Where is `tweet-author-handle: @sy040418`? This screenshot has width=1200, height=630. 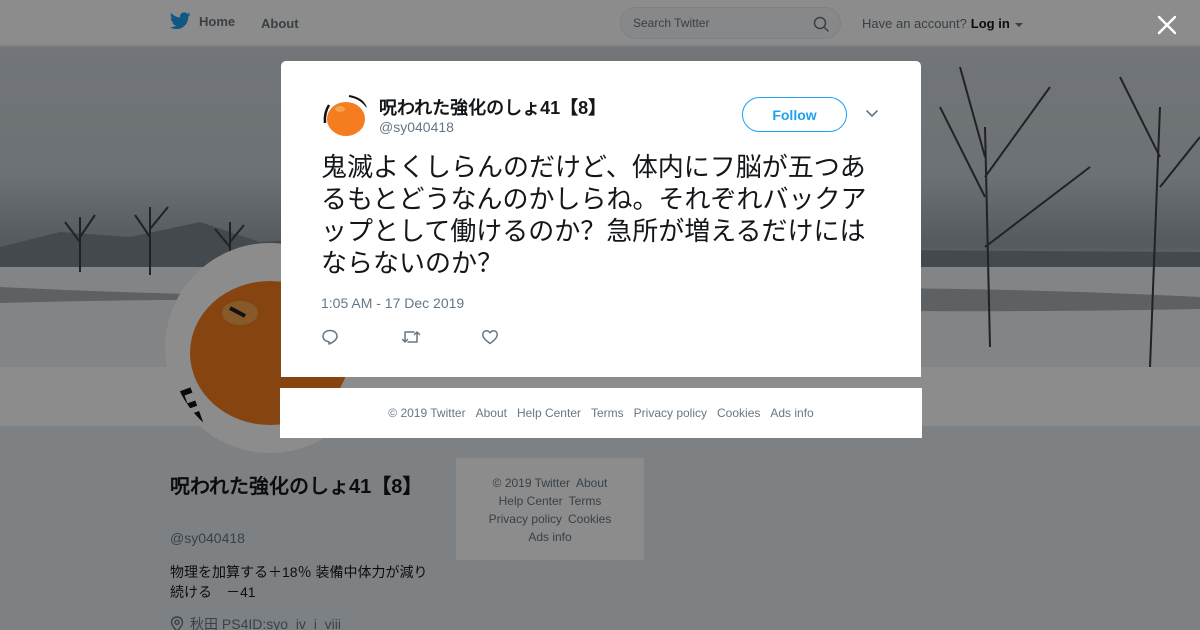 tweet-author-handle: @sy040418 is located at coordinates (416, 127).